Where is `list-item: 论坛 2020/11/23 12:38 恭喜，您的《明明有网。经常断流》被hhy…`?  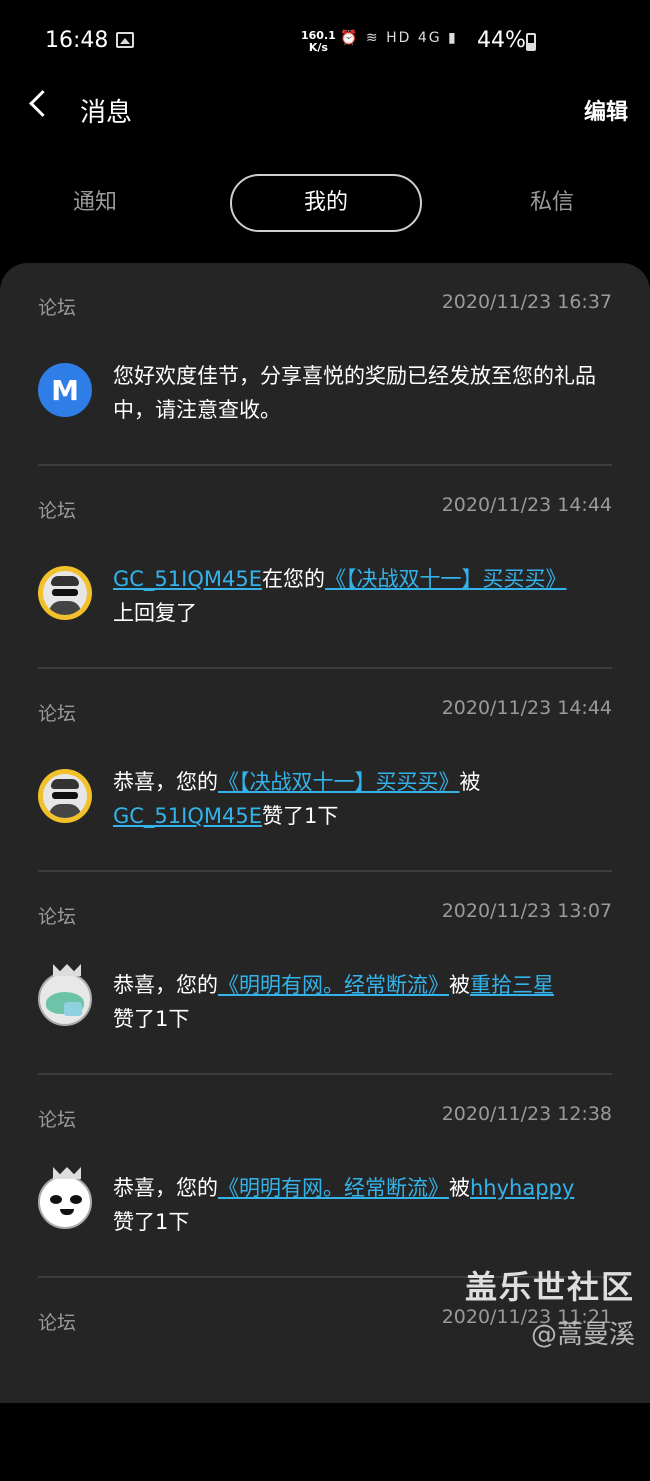
list-item: 论坛 2020/11/23 12:38 恭喜，您的《明明有网。经常断流》被hhy… is located at coordinates (325, 1176).